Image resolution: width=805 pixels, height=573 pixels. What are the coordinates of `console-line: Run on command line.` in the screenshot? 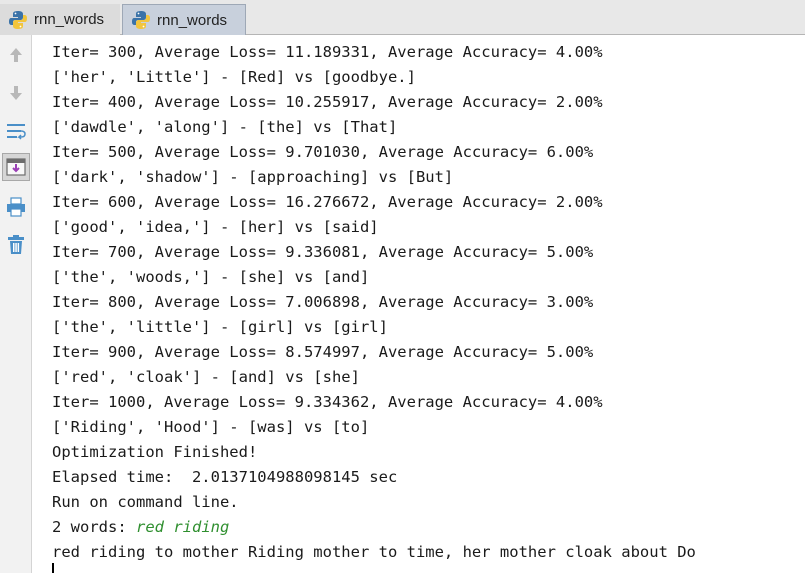 It's located at (145, 502).